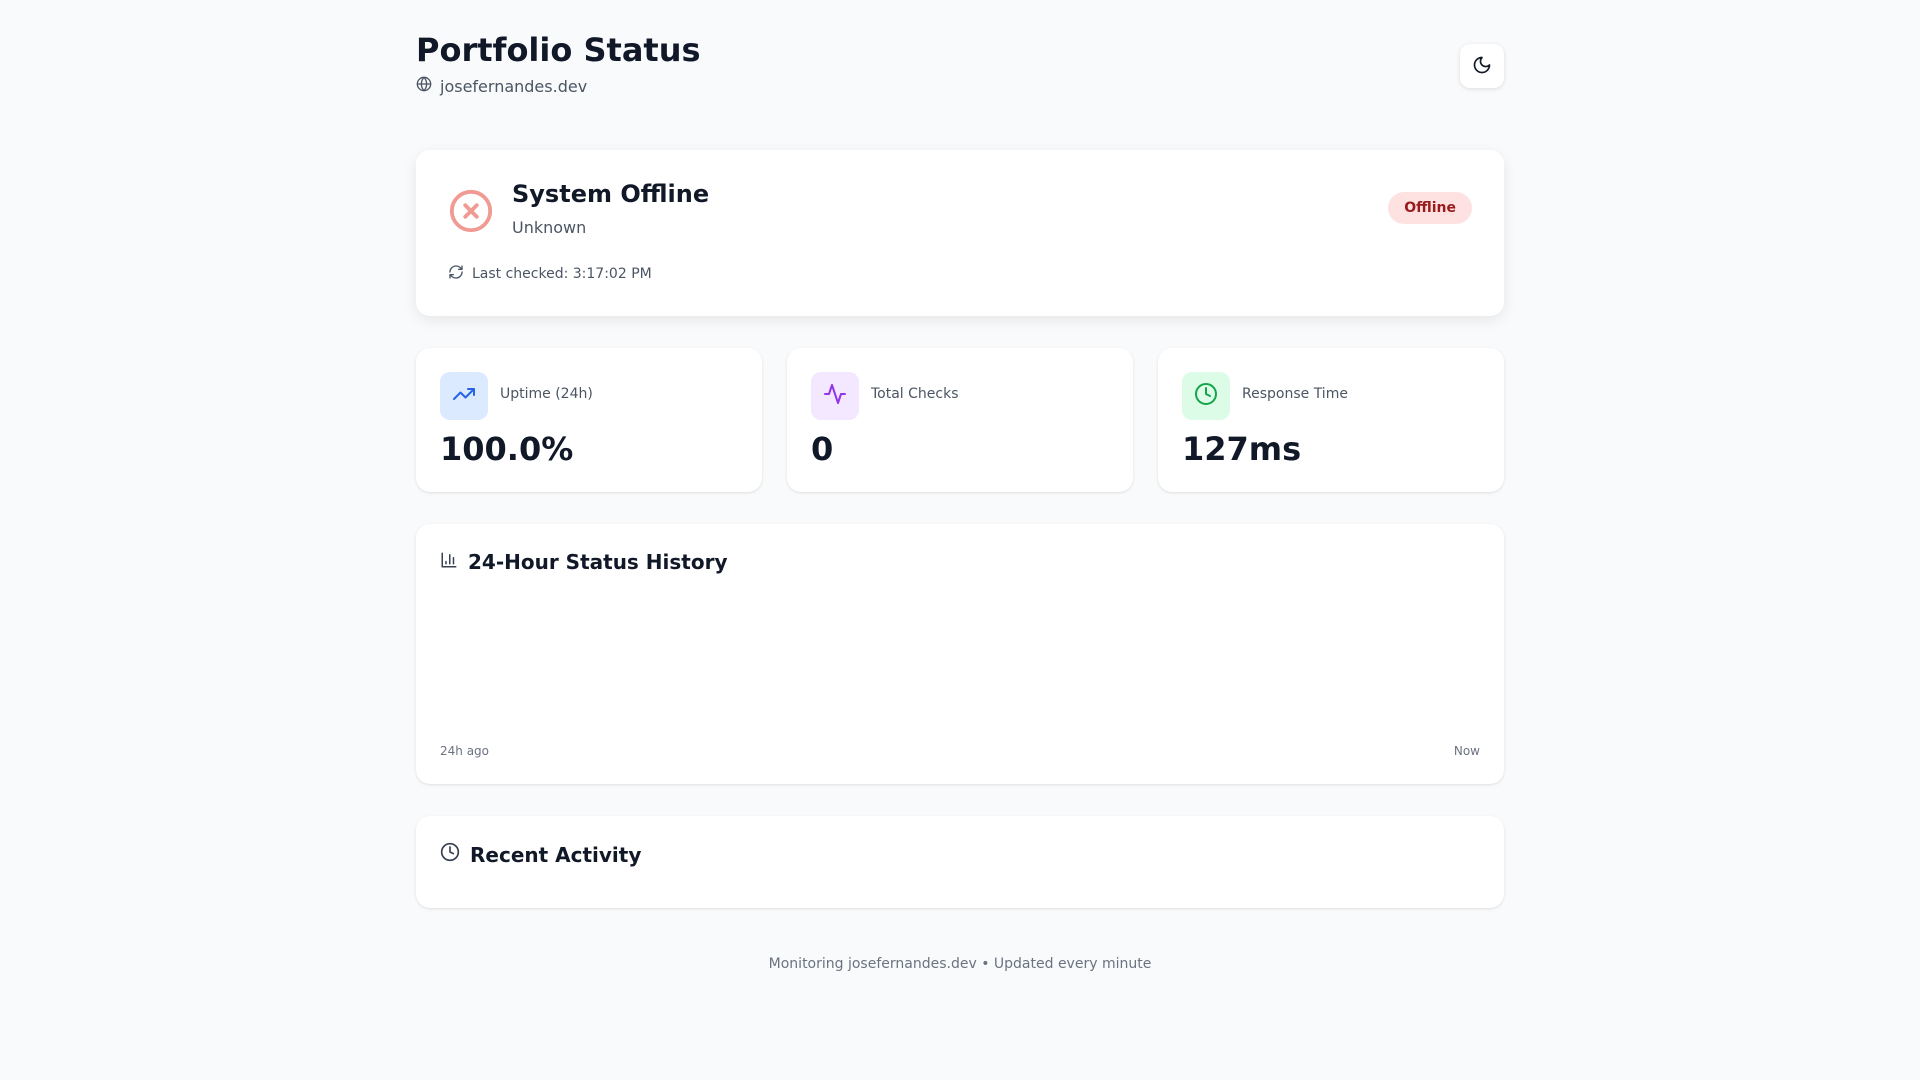 The image size is (1920, 1080). Describe the element at coordinates (960, 420) in the screenshot. I see `total-checks-stat-card: Total Checks 0` at that location.